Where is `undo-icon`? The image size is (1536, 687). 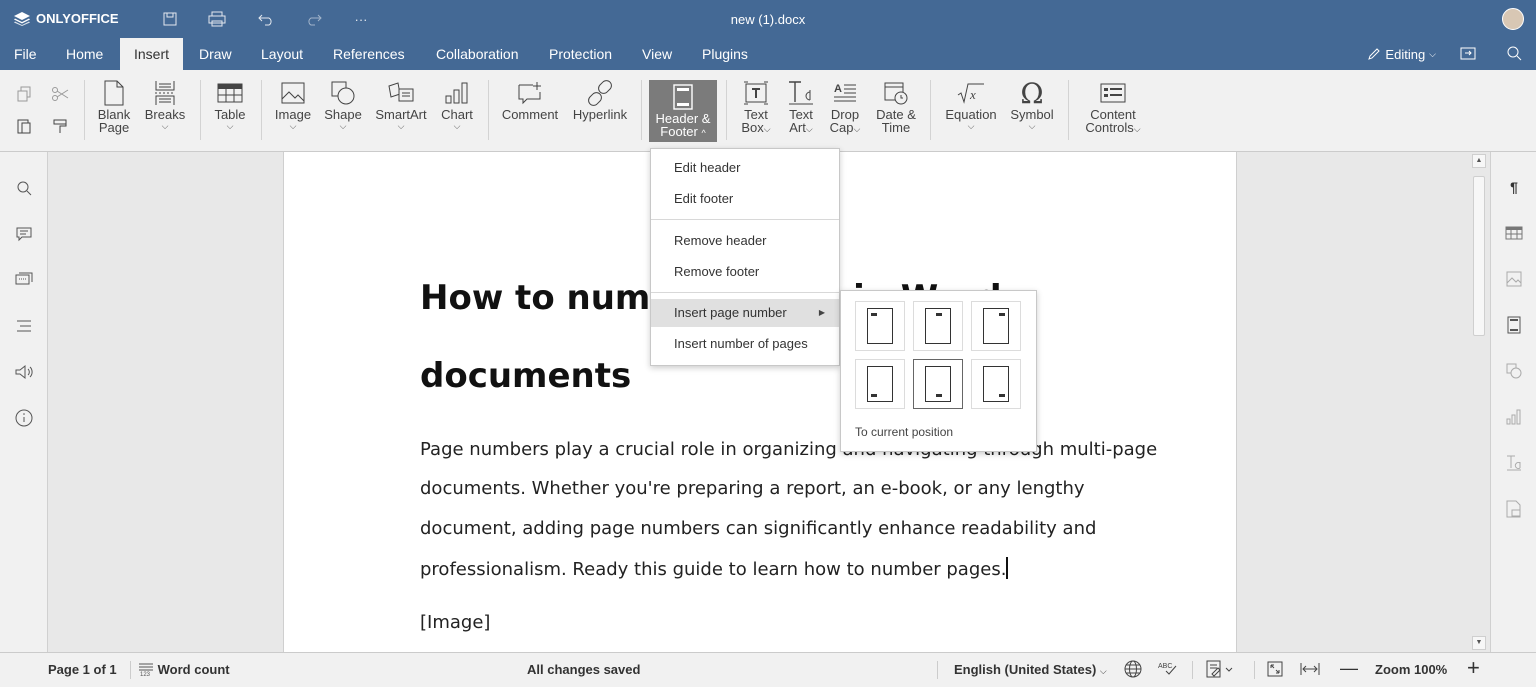
undo-icon is located at coordinates (266, 19).